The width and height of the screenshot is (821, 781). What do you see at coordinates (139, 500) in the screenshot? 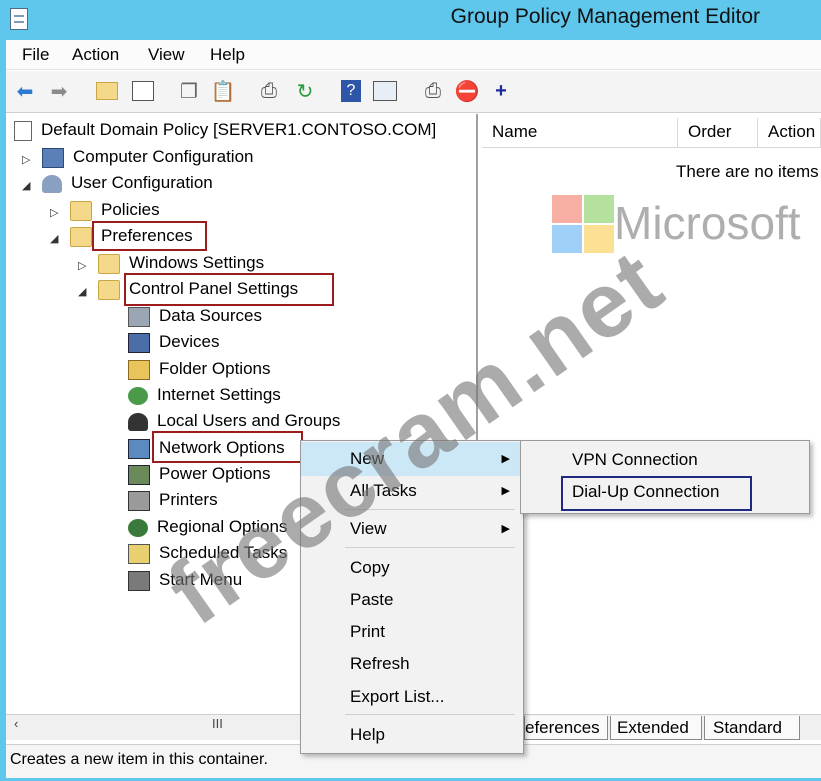
I see `printers-icon` at bounding box center [139, 500].